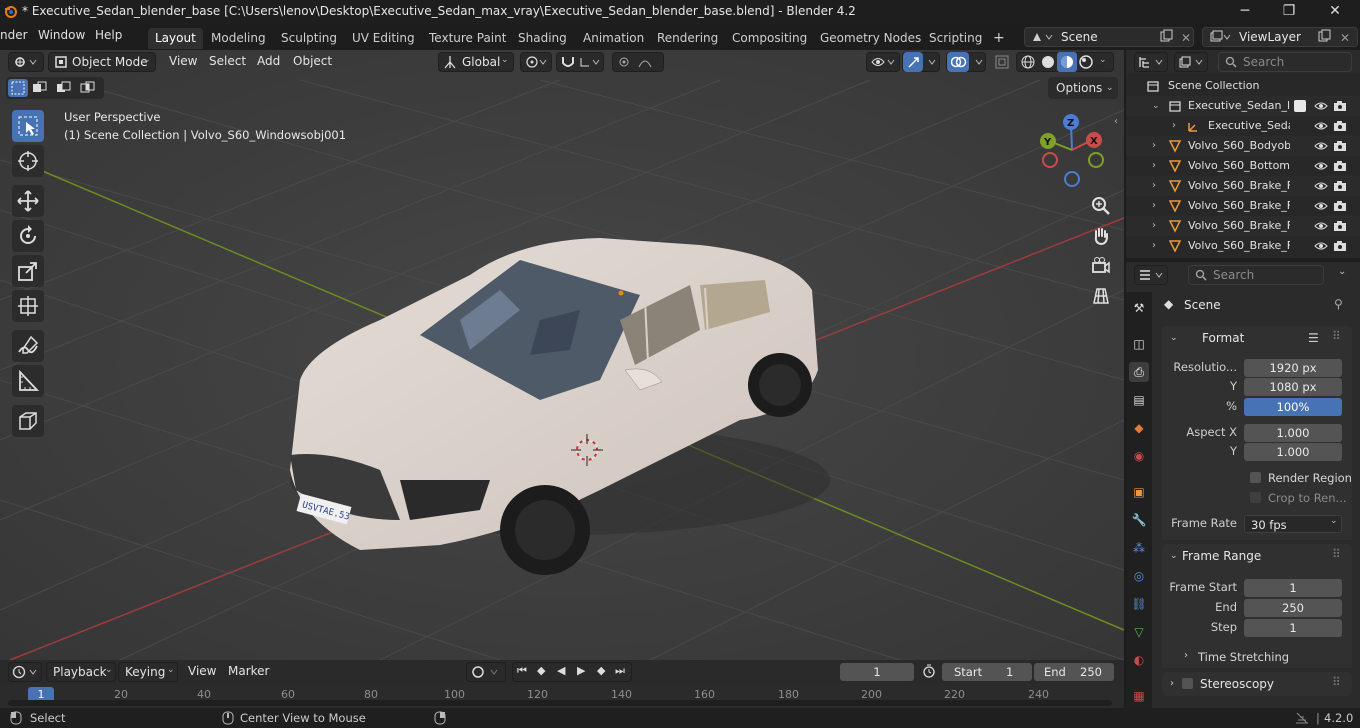  Describe the element at coordinates (102, 62) in the screenshot. I see `mode-selector: Object Mode ⌄` at that location.